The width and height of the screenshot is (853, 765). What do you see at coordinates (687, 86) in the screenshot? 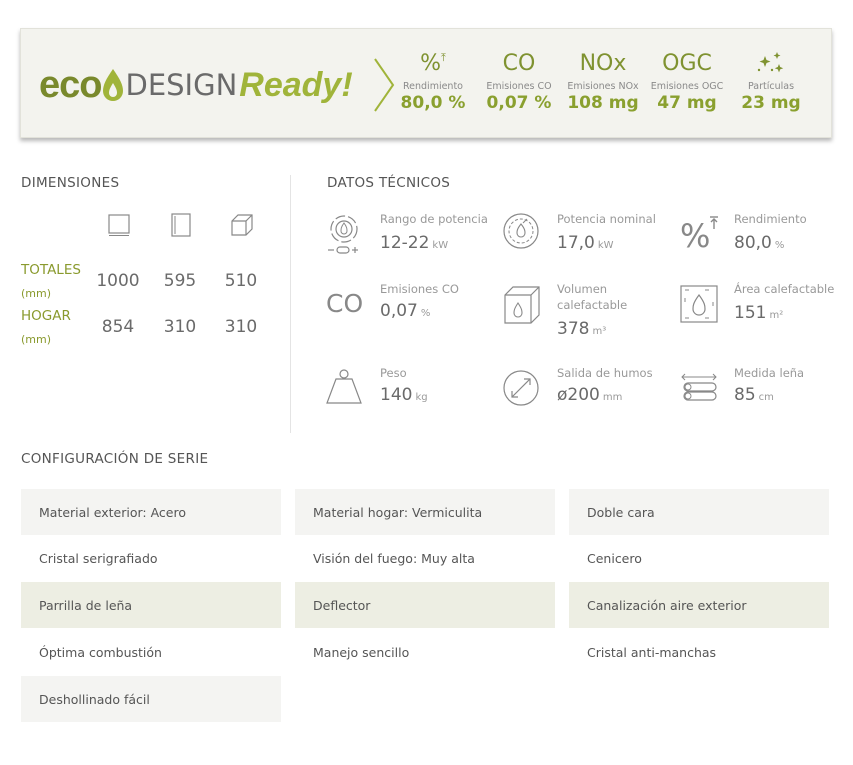
I see `eco-stat-label: Emisiones OGC` at bounding box center [687, 86].